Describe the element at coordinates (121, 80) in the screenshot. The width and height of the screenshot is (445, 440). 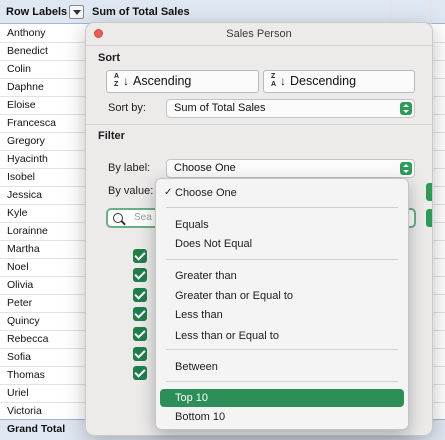
I see `sort-ascending-icon: A Z ↓` at that location.